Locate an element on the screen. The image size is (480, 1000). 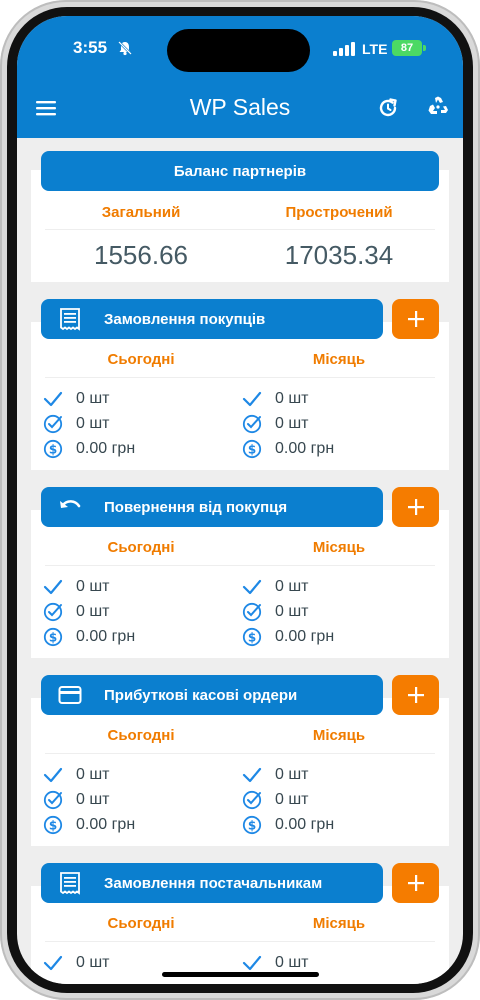
section-header-customer-orders: Замовлення покупців is located at coordinates (212, 319).